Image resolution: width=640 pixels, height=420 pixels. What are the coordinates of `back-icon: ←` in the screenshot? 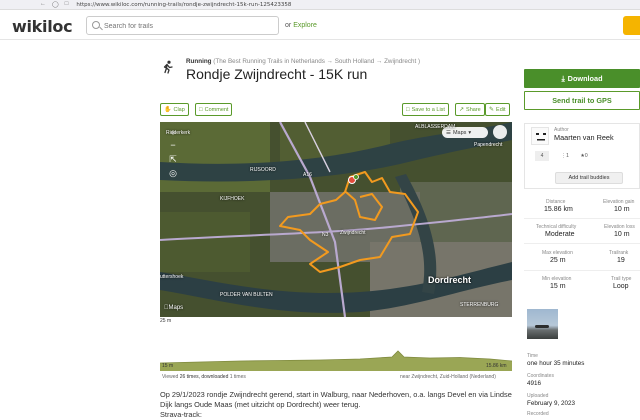 It's located at (43, 4).